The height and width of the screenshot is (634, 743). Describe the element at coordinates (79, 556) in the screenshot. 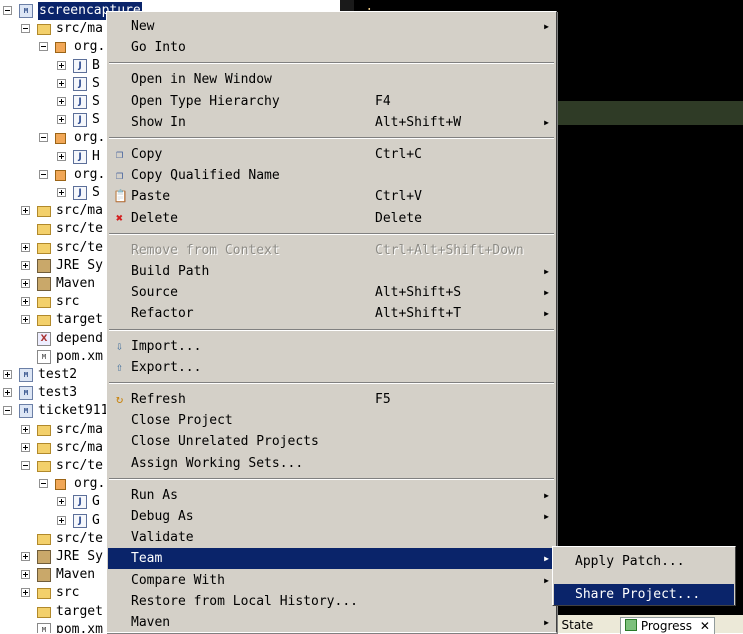

I see `tree-item-label: JRE Sy` at that location.